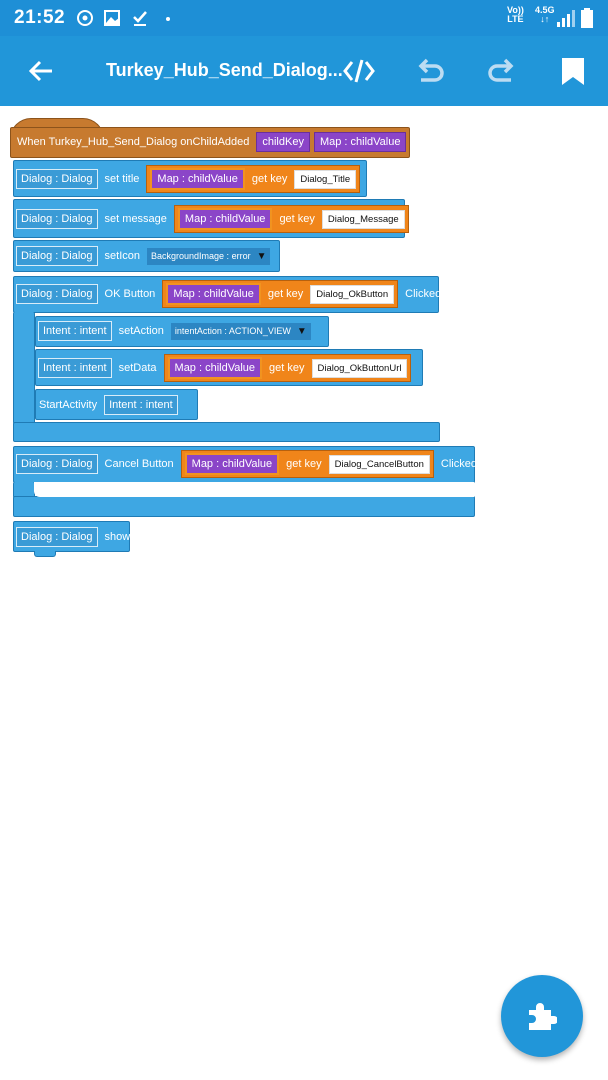  What do you see at coordinates (226, 432) in the screenshot?
I see `block-ok-button-bottom` at bounding box center [226, 432].